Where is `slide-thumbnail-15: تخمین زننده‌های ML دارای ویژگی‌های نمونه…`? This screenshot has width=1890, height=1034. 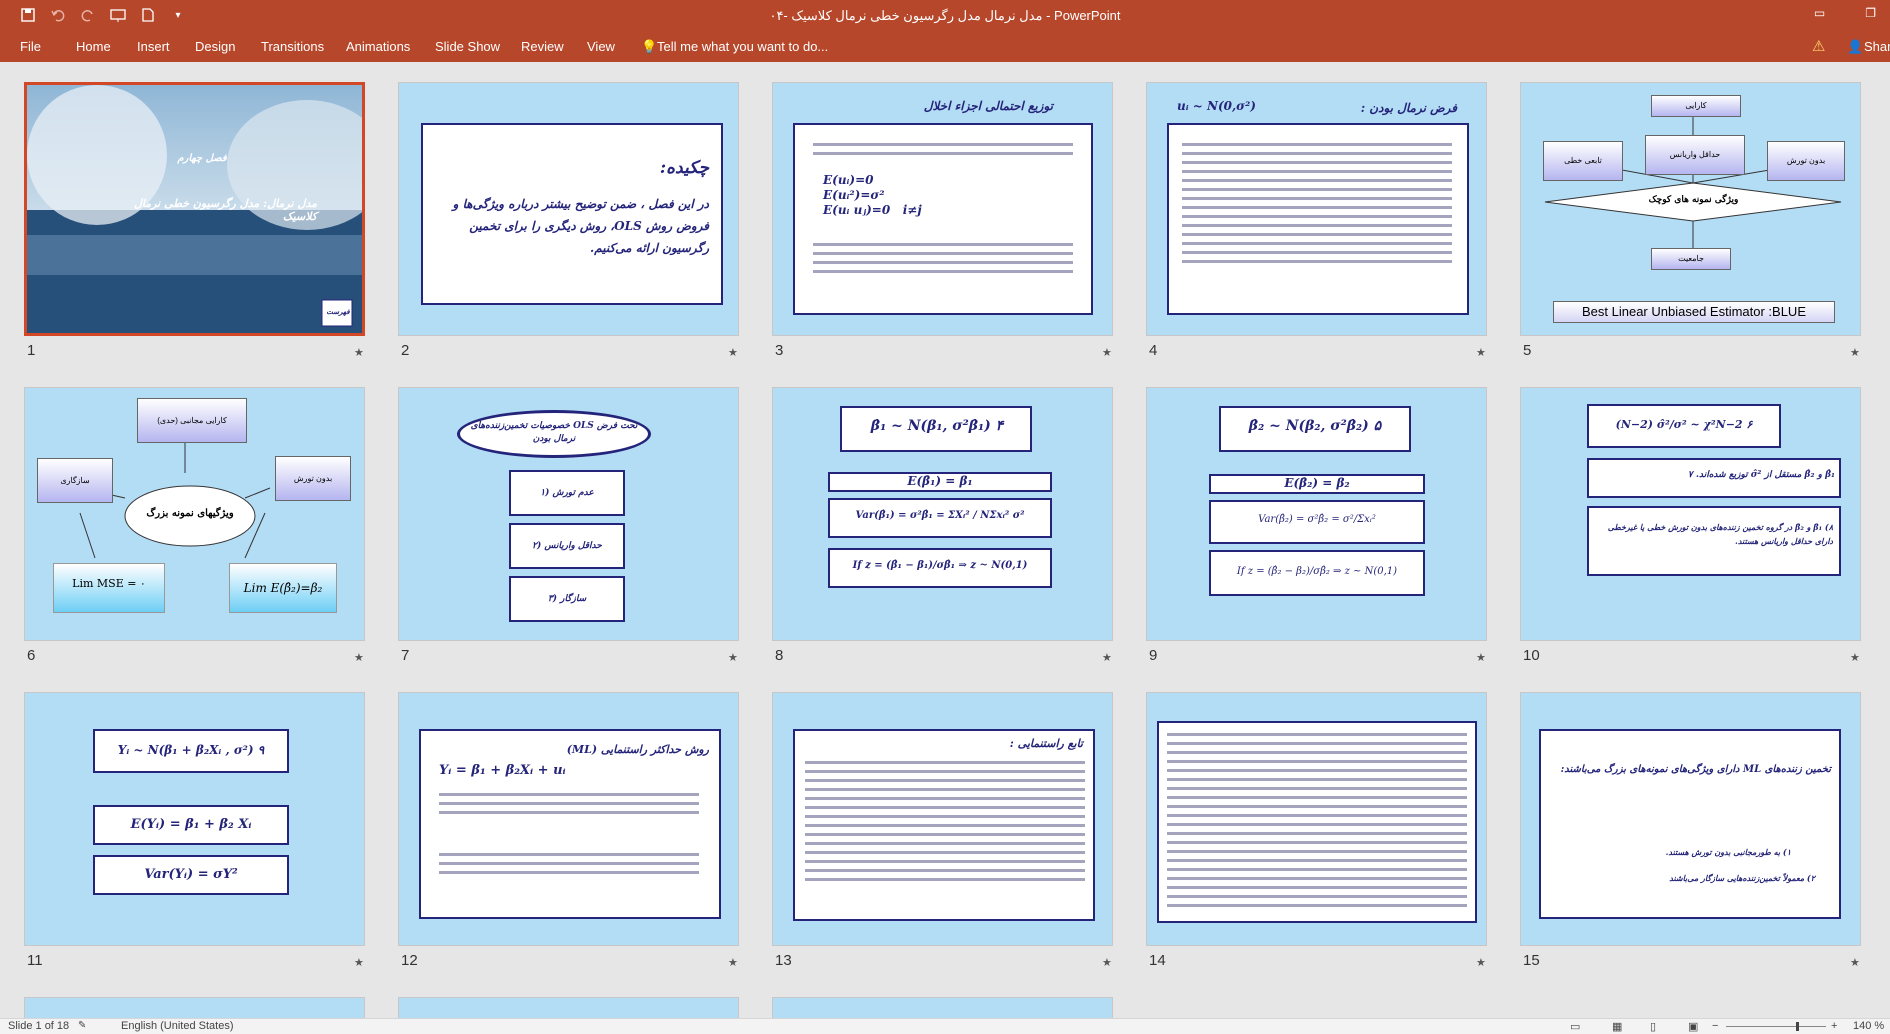
slide-thumbnail-15: تخمین زننده‌های ML دارای ویژگی‌های نمونه… is located at coordinates (1690, 819).